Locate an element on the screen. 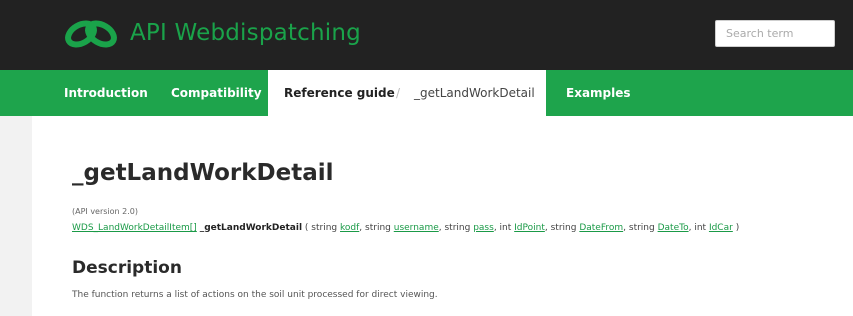  param-idcar-type: int is located at coordinates (700, 228).